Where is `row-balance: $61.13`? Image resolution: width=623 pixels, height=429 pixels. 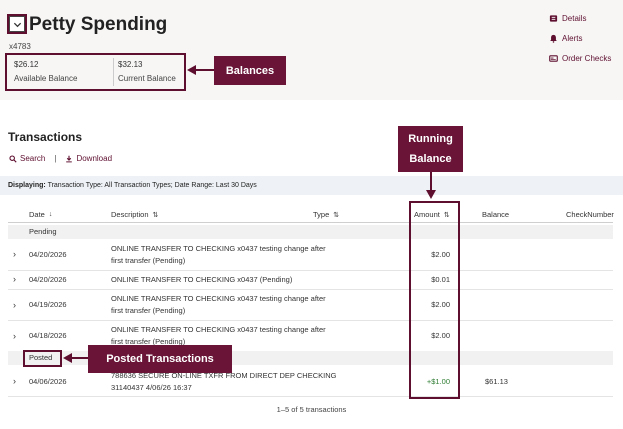
row-balance: $61.13 is located at coordinates (496, 381).